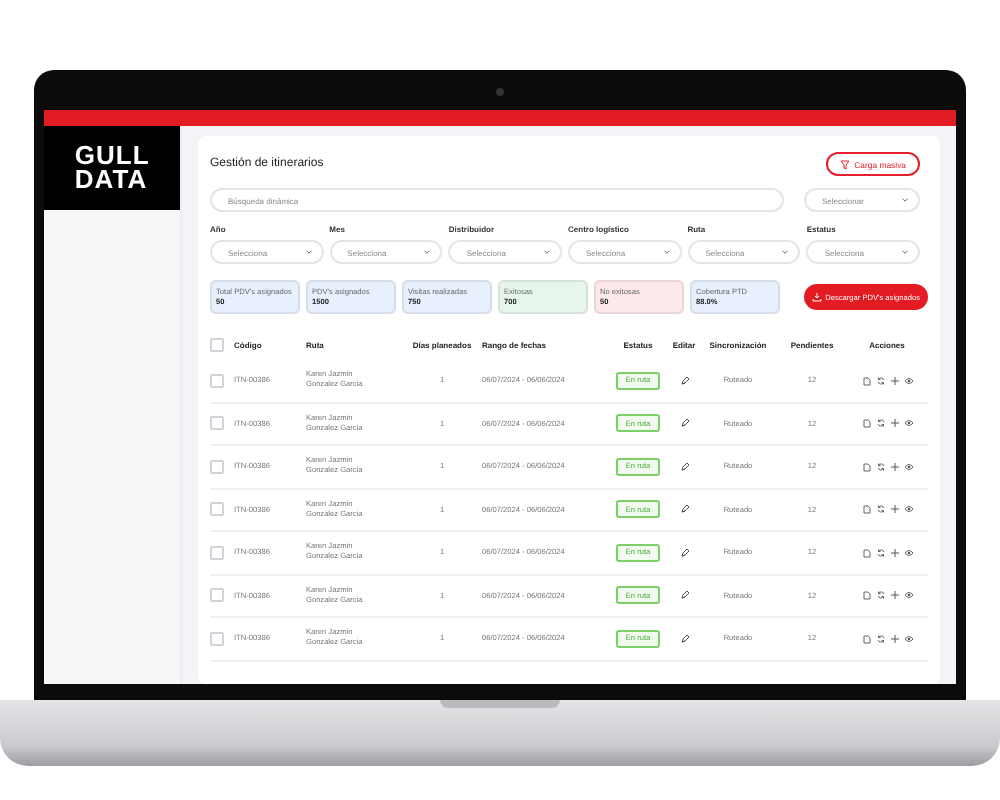 This screenshot has height=800, width=1000. Describe the element at coordinates (845, 164) in the screenshot. I see `filter-icon` at that location.